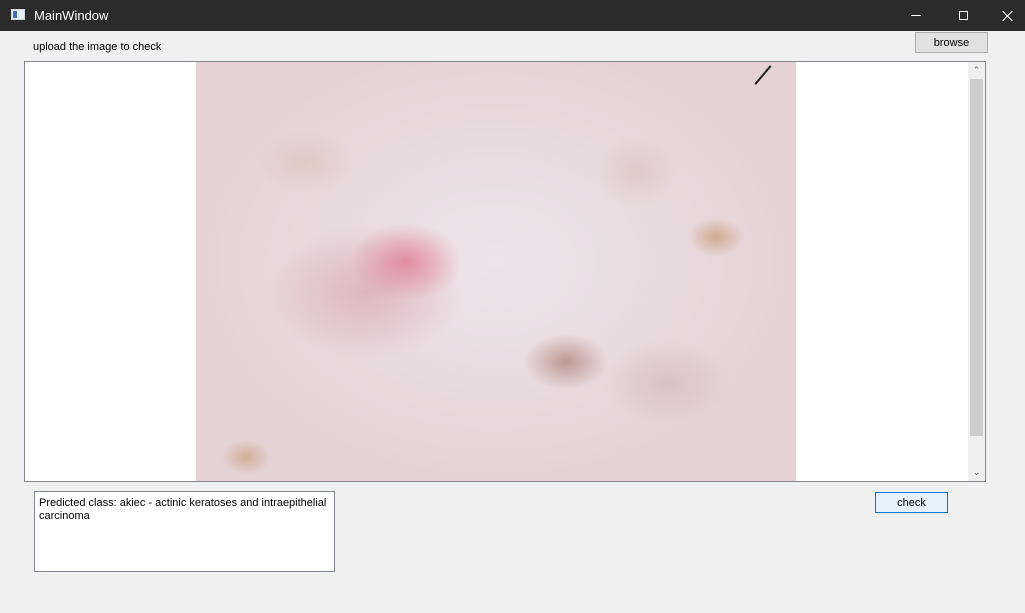  Describe the element at coordinates (976, 472) in the screenshot. I see `chevron-down-icon: ⌄` at that location.